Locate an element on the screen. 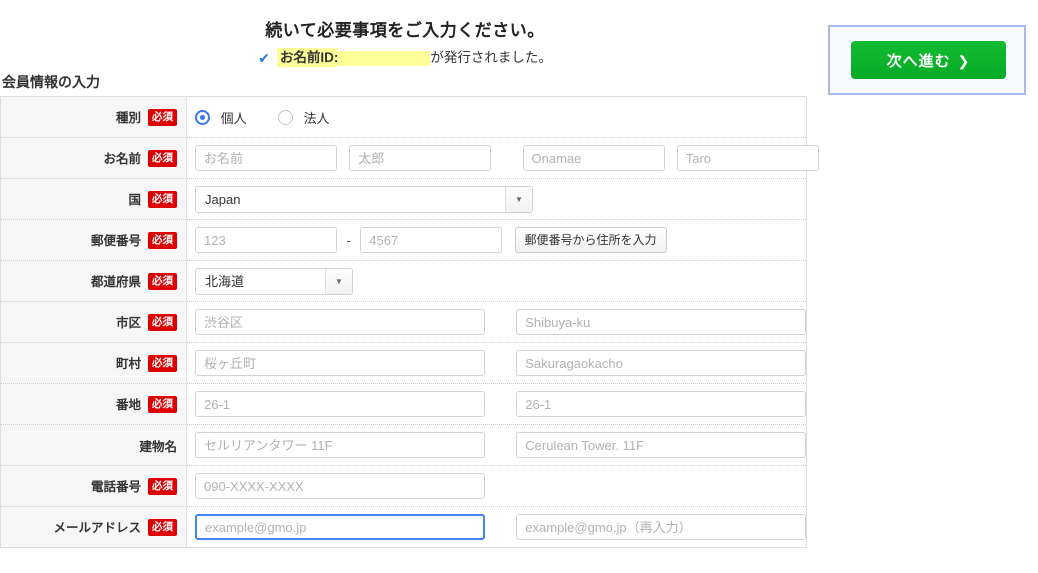 This screenshot has width=1038, height=573. table-row: 種別 必須 個人 法人 is located at coordinates (403, 117).